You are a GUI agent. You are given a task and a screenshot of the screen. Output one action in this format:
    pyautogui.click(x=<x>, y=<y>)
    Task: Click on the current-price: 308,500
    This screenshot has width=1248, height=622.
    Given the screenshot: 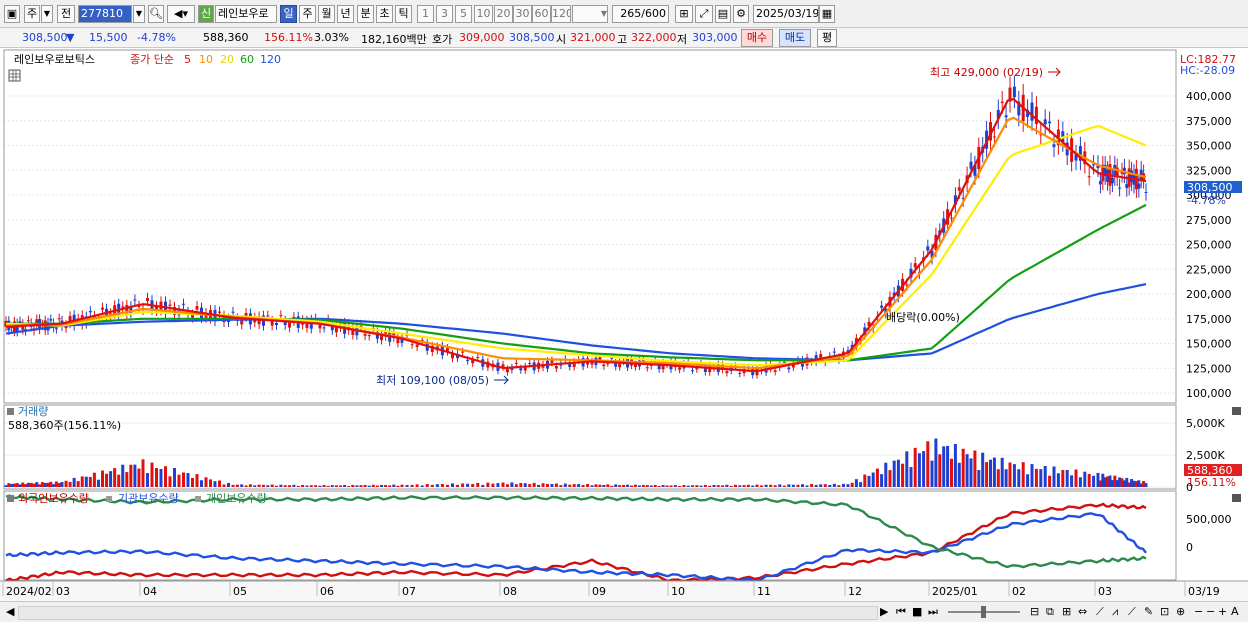 What is the action you would take?
    pyautogui.click(x=45, y=37)
    